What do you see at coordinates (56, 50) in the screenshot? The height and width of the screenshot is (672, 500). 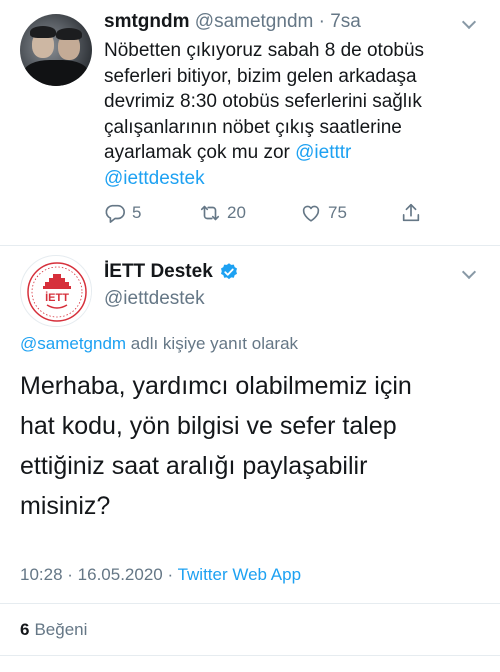 I see `avatar` at bounding box center [56, 50].